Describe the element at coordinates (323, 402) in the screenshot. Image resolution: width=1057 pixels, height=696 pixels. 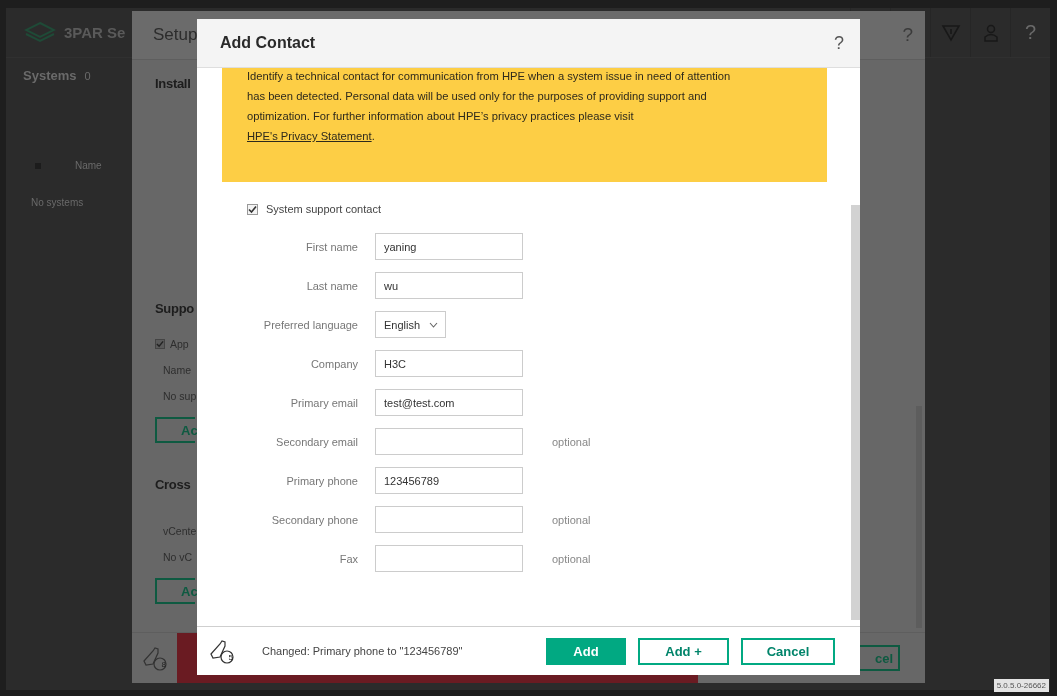
I see `field-label: Primary email` at that location.